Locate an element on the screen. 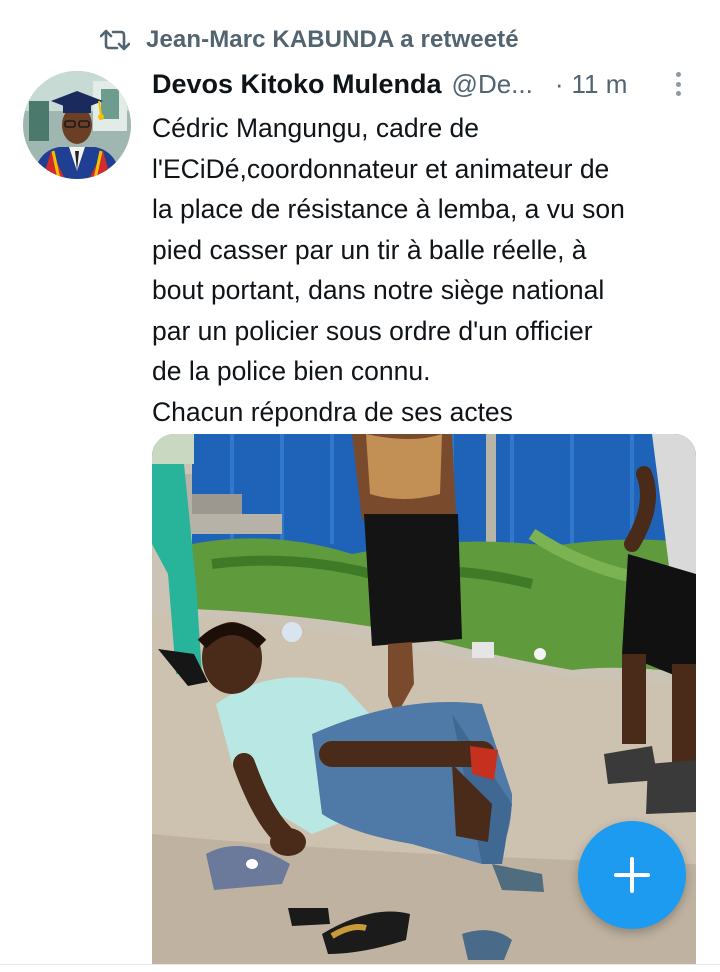 This screenshot has width=720, height=972. tweet-timestamp: 11 m is located at coordinates (600, 84).